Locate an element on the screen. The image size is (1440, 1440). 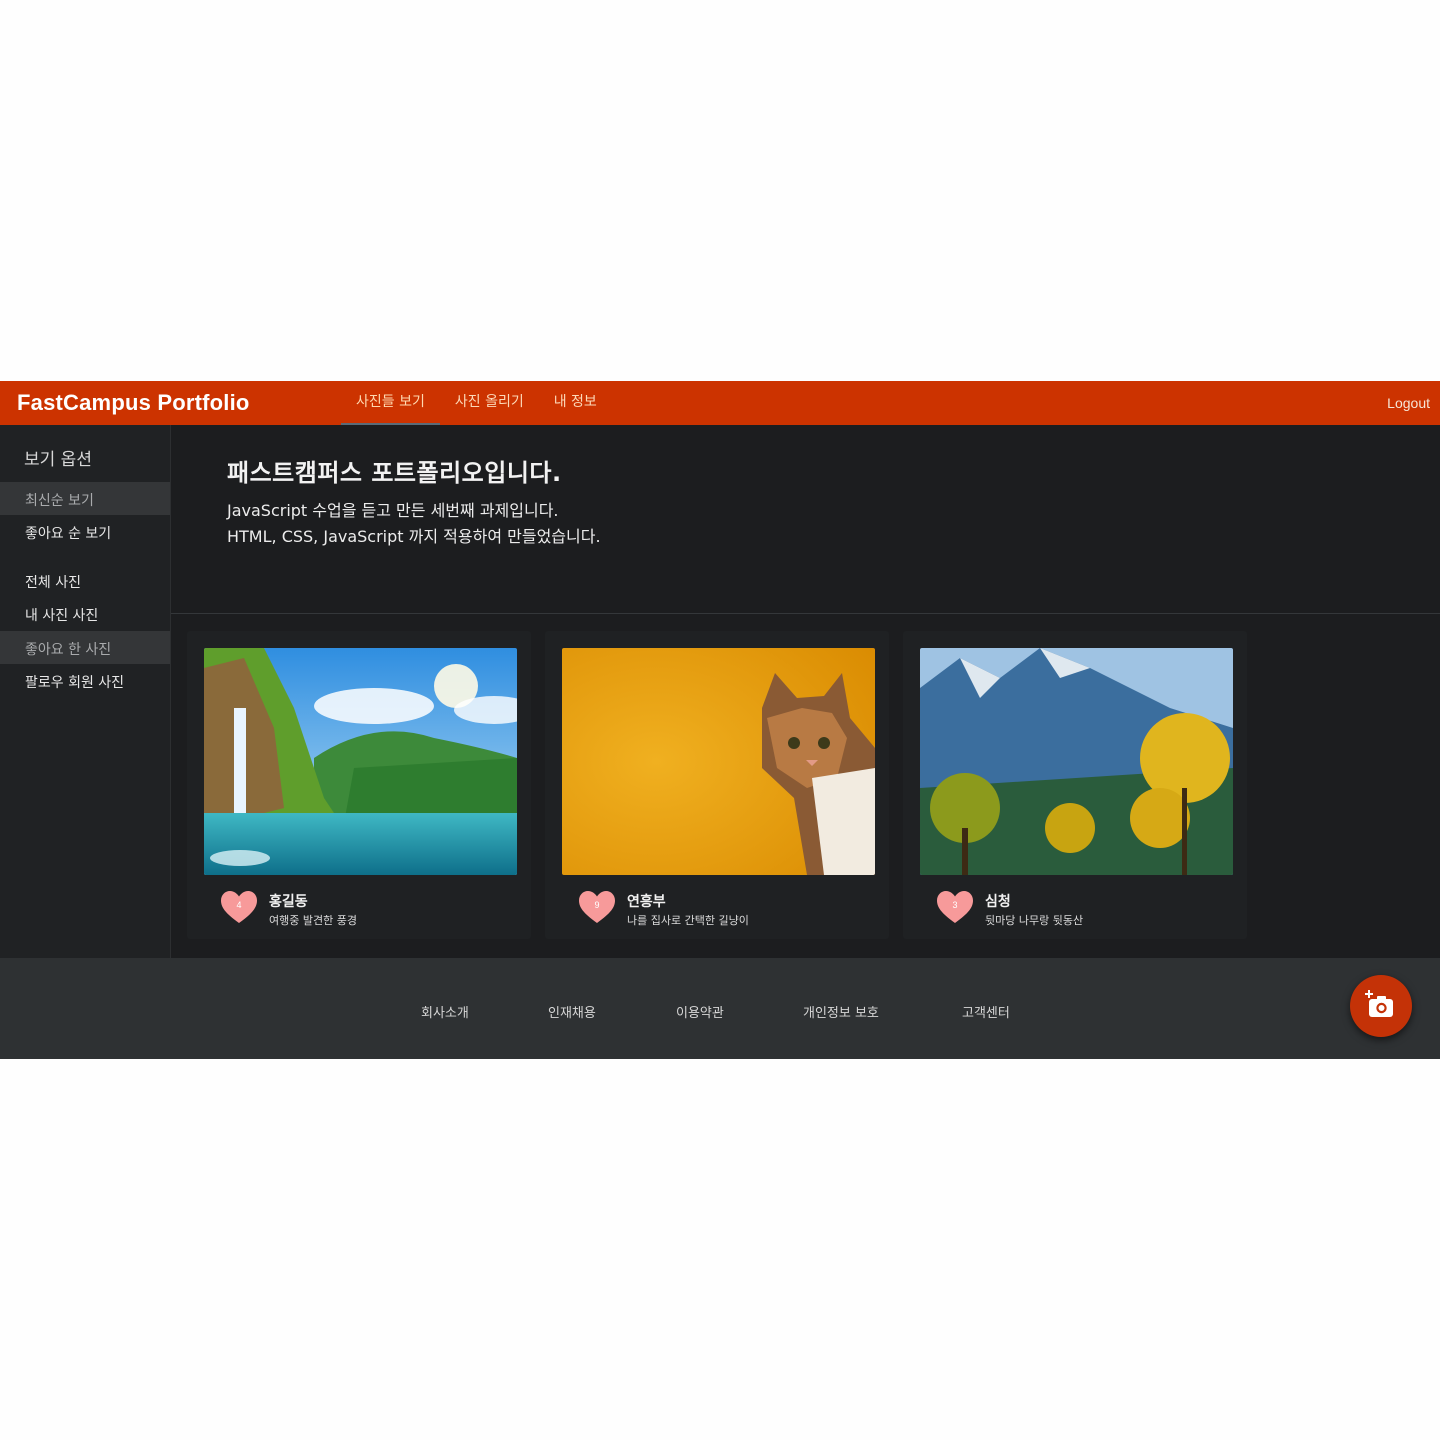
like-heart-icon: 4 is located at coordinates (239, 908).